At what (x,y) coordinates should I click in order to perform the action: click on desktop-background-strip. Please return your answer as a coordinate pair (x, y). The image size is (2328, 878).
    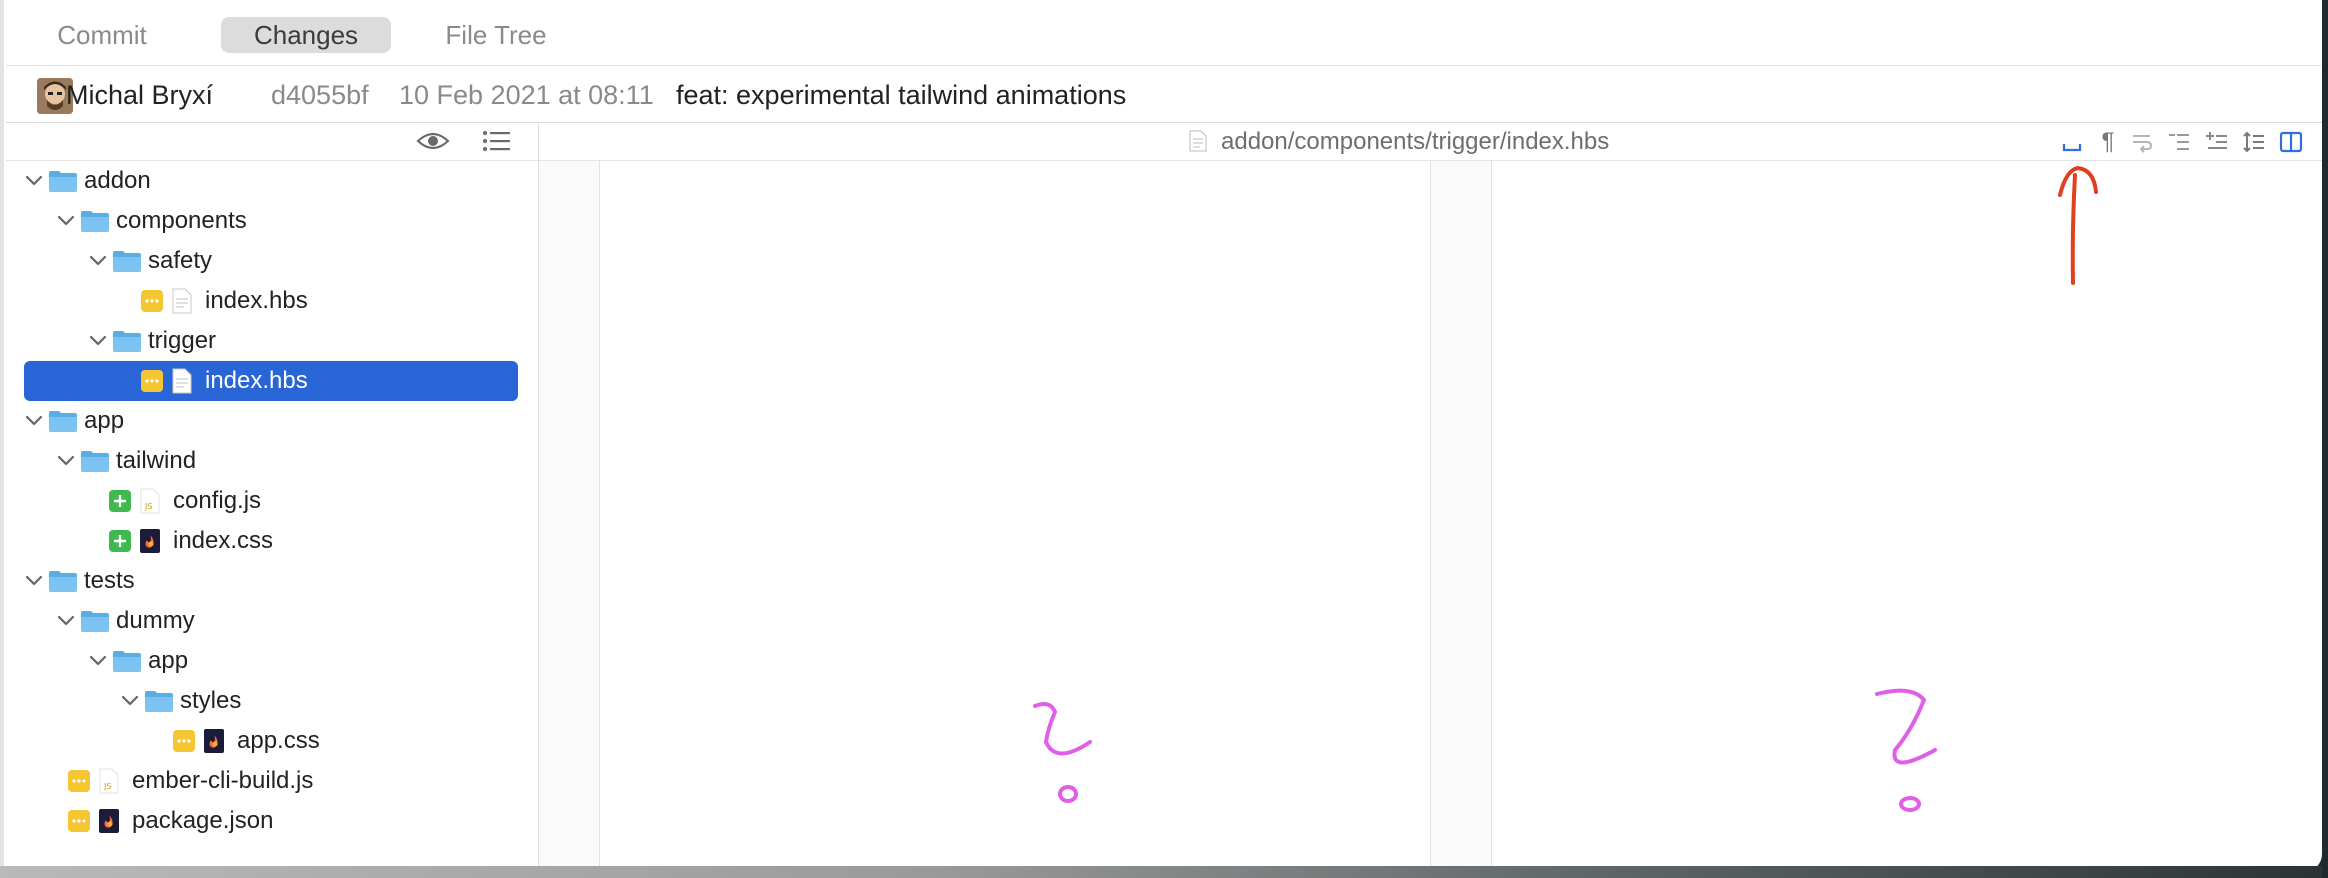
    Looking at the image, I should click on (1161, 872).